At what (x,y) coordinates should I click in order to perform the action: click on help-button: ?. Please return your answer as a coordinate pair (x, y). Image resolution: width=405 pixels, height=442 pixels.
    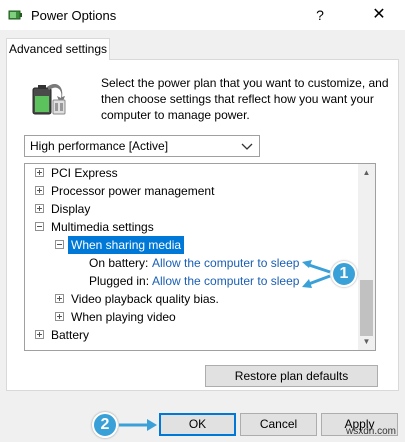
    Looking at the image, I should click on (320, 15).